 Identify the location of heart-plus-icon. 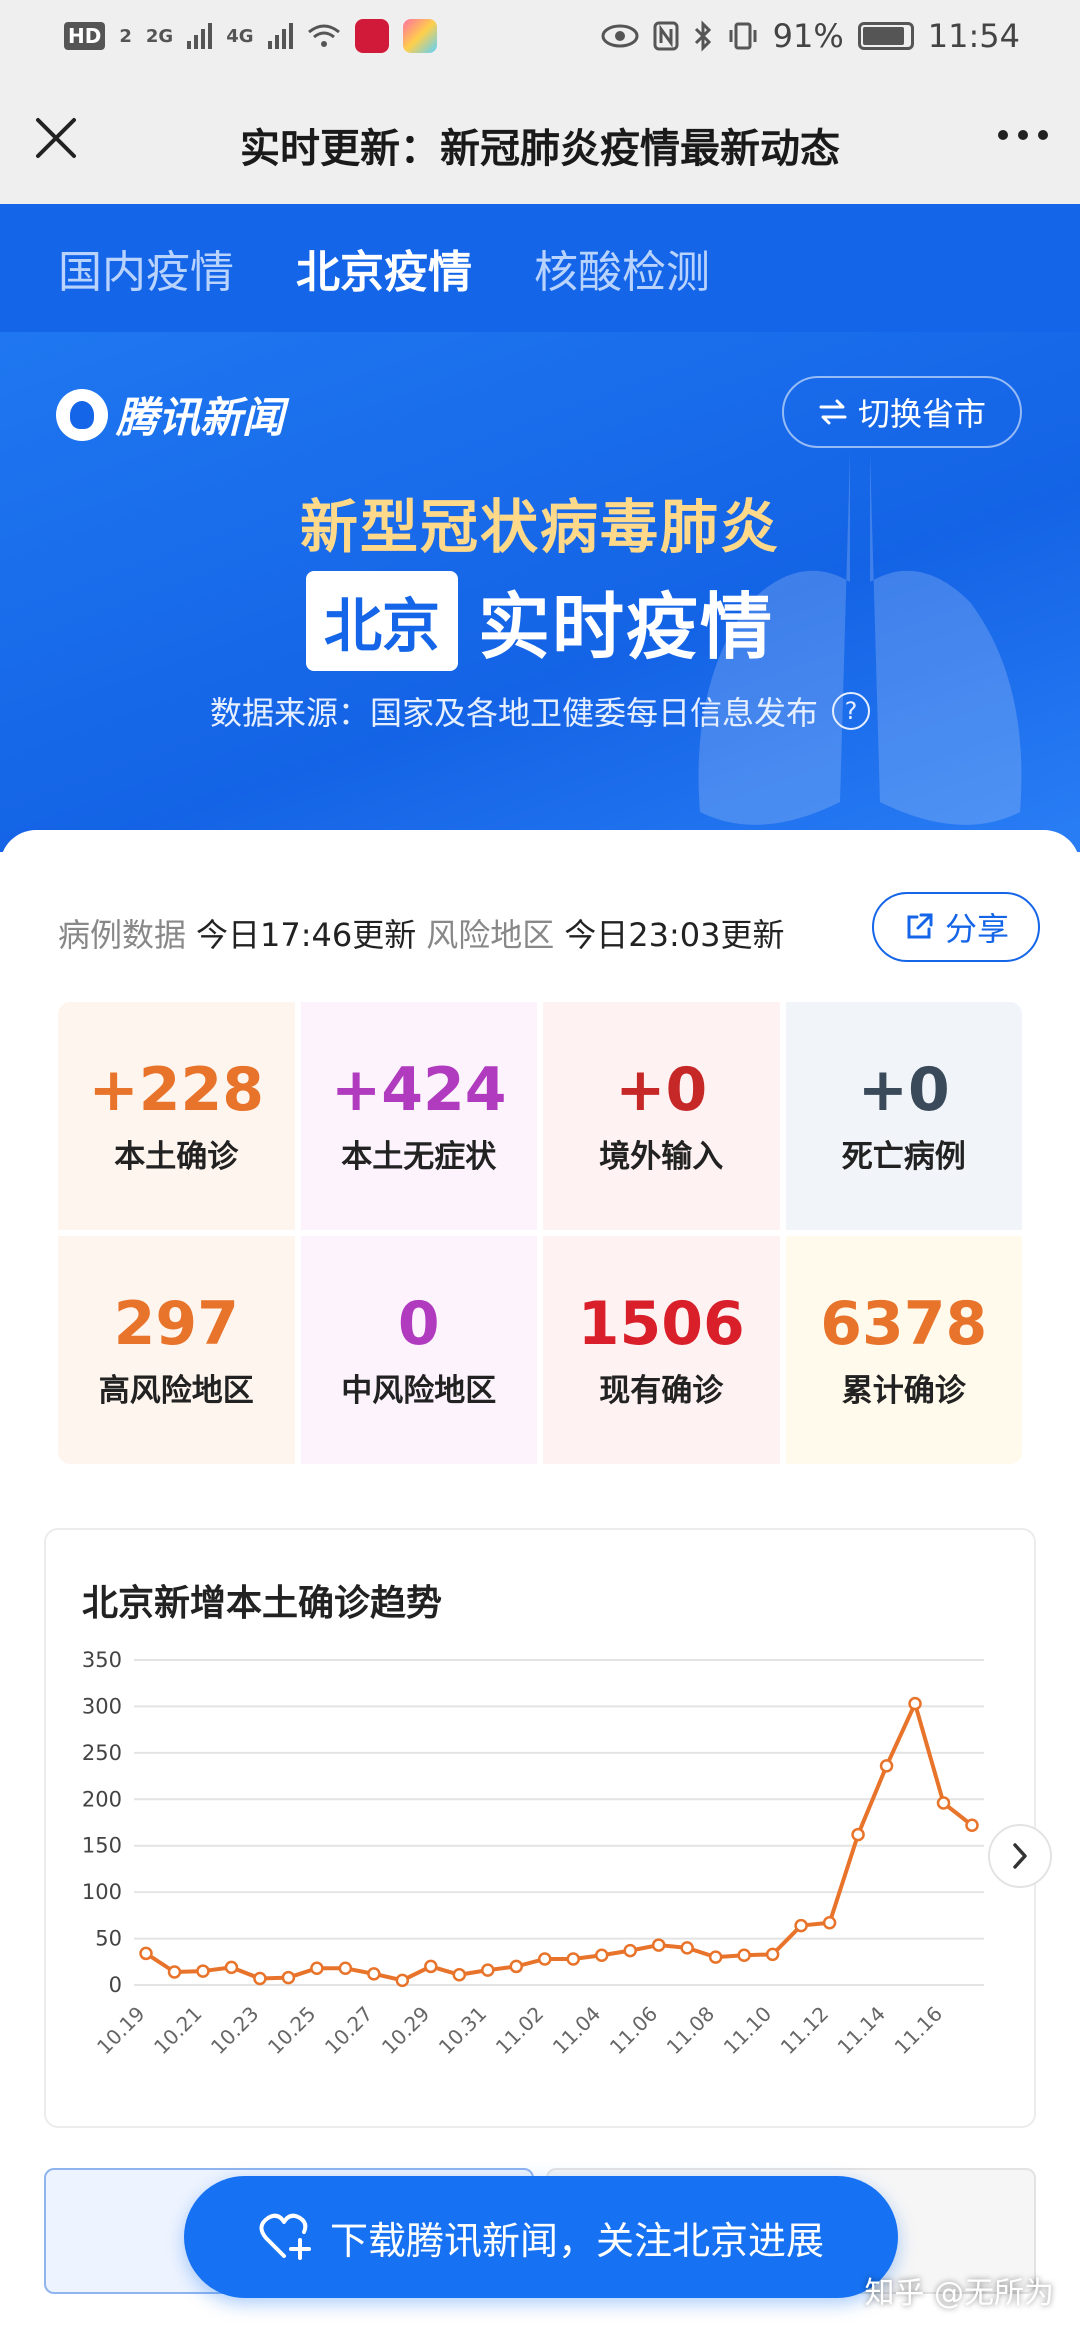
(285, 2236).